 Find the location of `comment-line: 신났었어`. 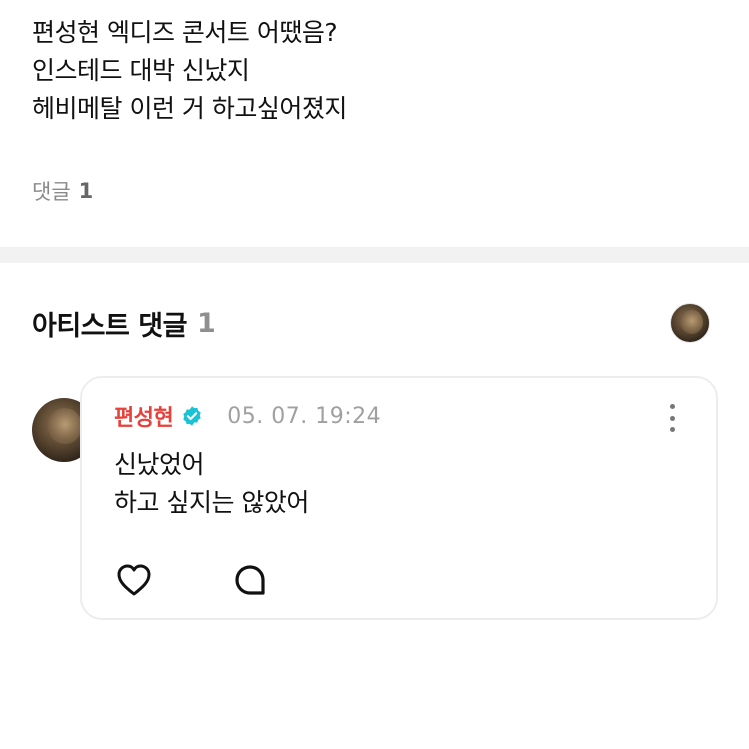

comment-line: 신났었어 is located at coordinates (159, 464).